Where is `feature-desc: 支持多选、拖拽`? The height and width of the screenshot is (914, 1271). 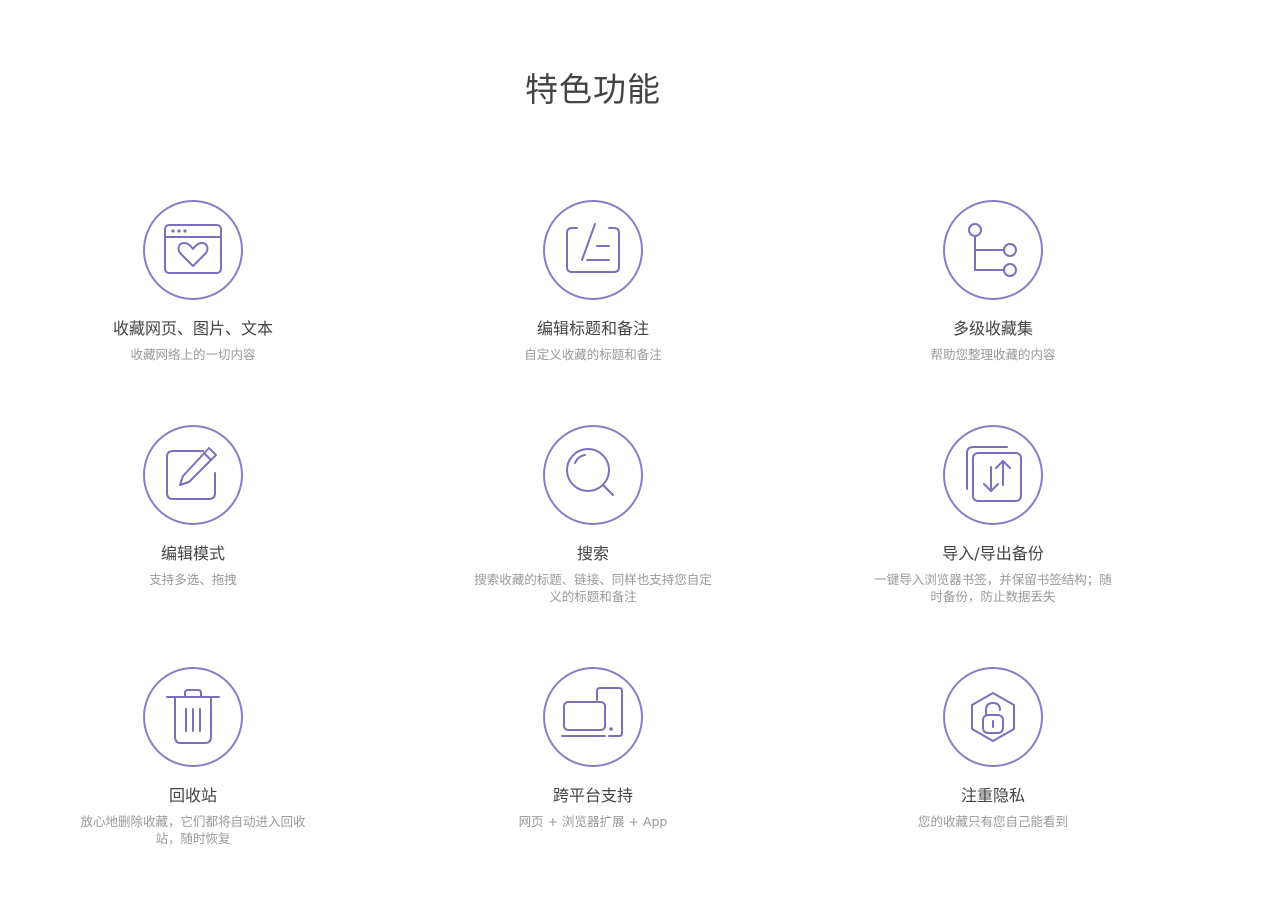 feature-desc: 支持多选、拖拽 is located at coordinates (193, 579).